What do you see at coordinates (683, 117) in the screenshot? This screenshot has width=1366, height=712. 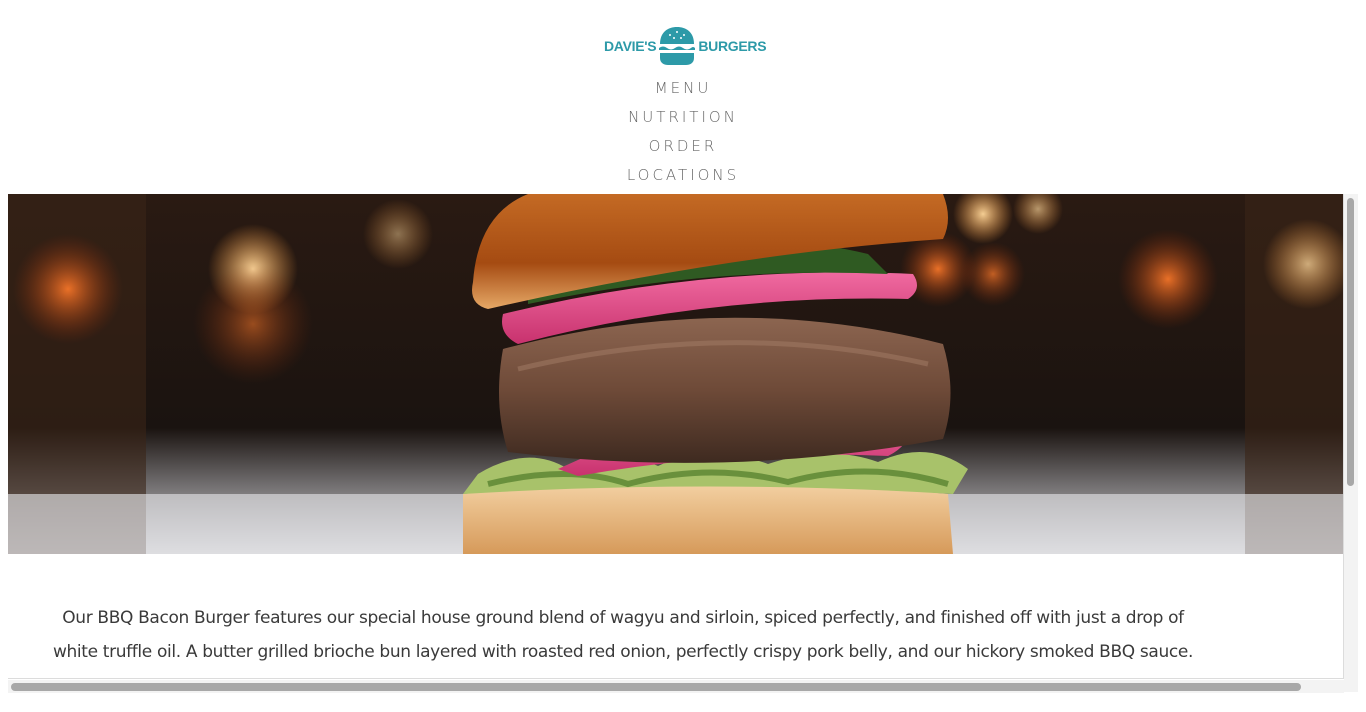 I see `nav-item-label: NUTRITION` at bounding box center [683, 117].